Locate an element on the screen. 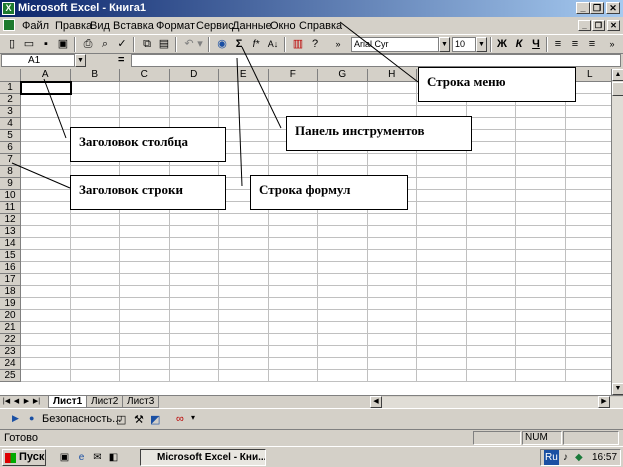 The width and height of the screenshot is (623, 467). row-header-11: 11 is located at coordinates (10, 208).